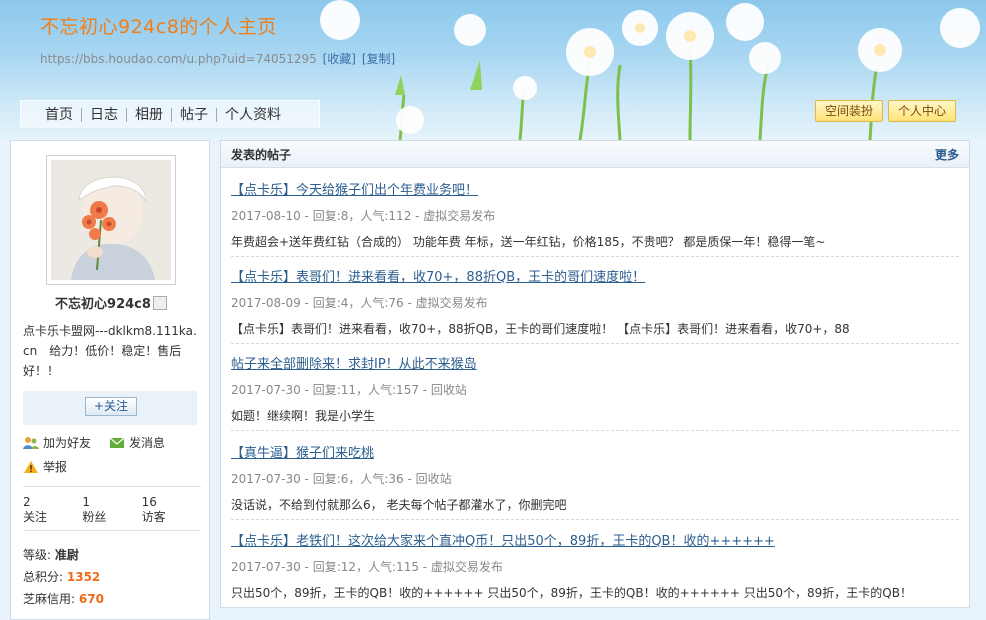 This screenshot has height=620, width=986. What do you see at coordinates (43, 577) in the screenshot?
I see `points-label: 总积分:` at bounding box center [43, 577].